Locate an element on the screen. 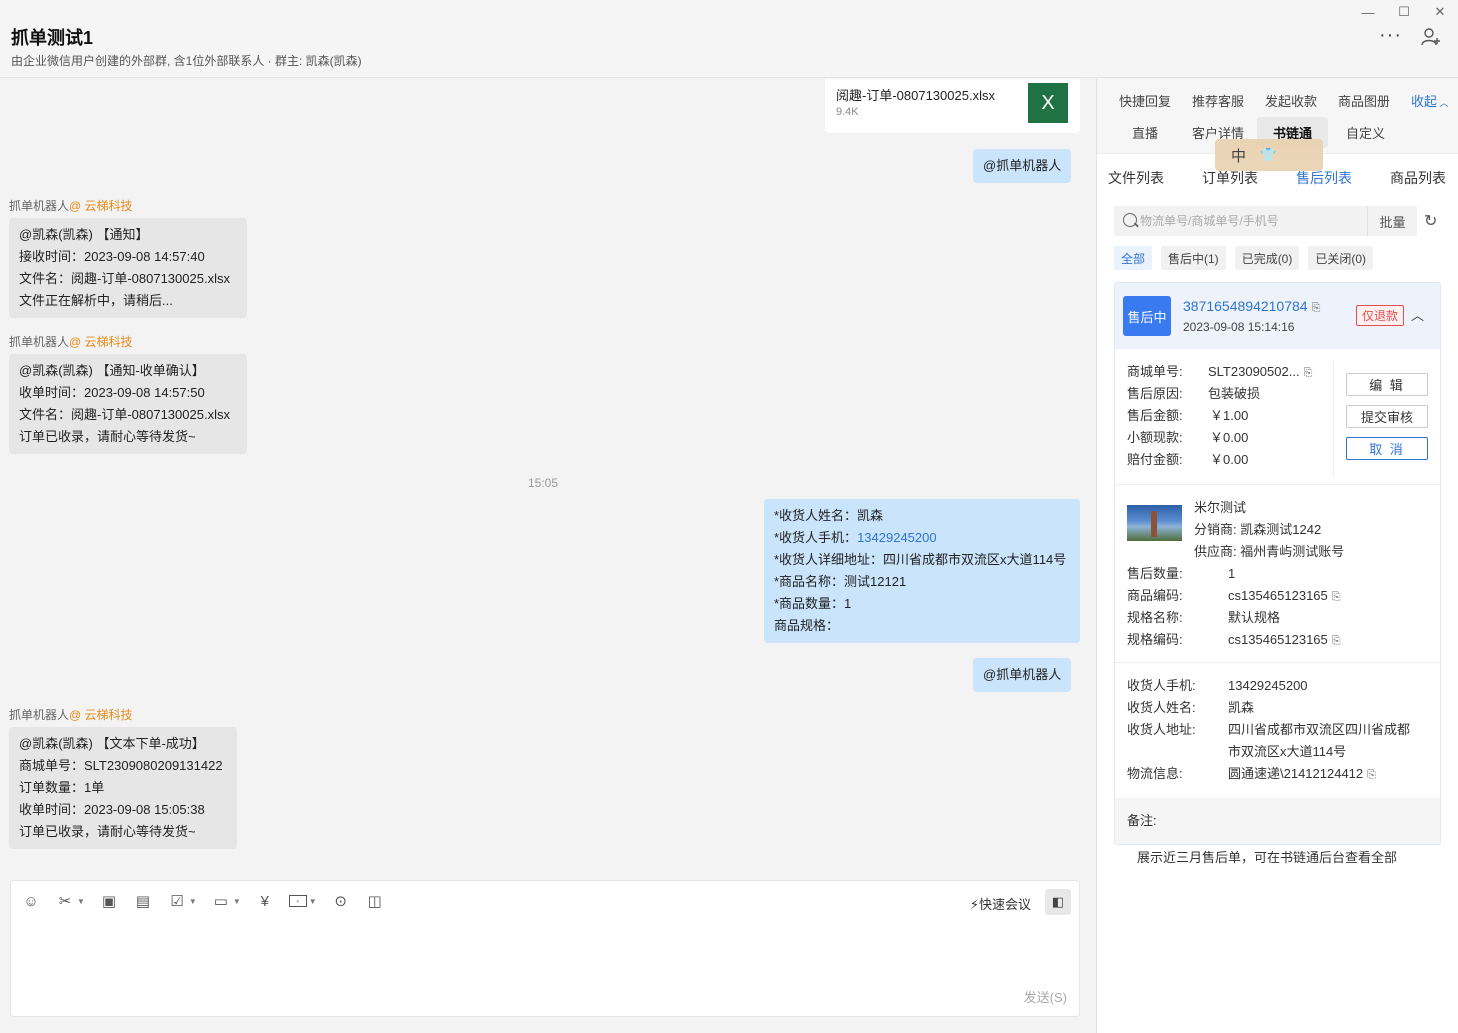 This screenshot has width=1458, height=1033. add-member-icon is located at coordinates (1431, 37).